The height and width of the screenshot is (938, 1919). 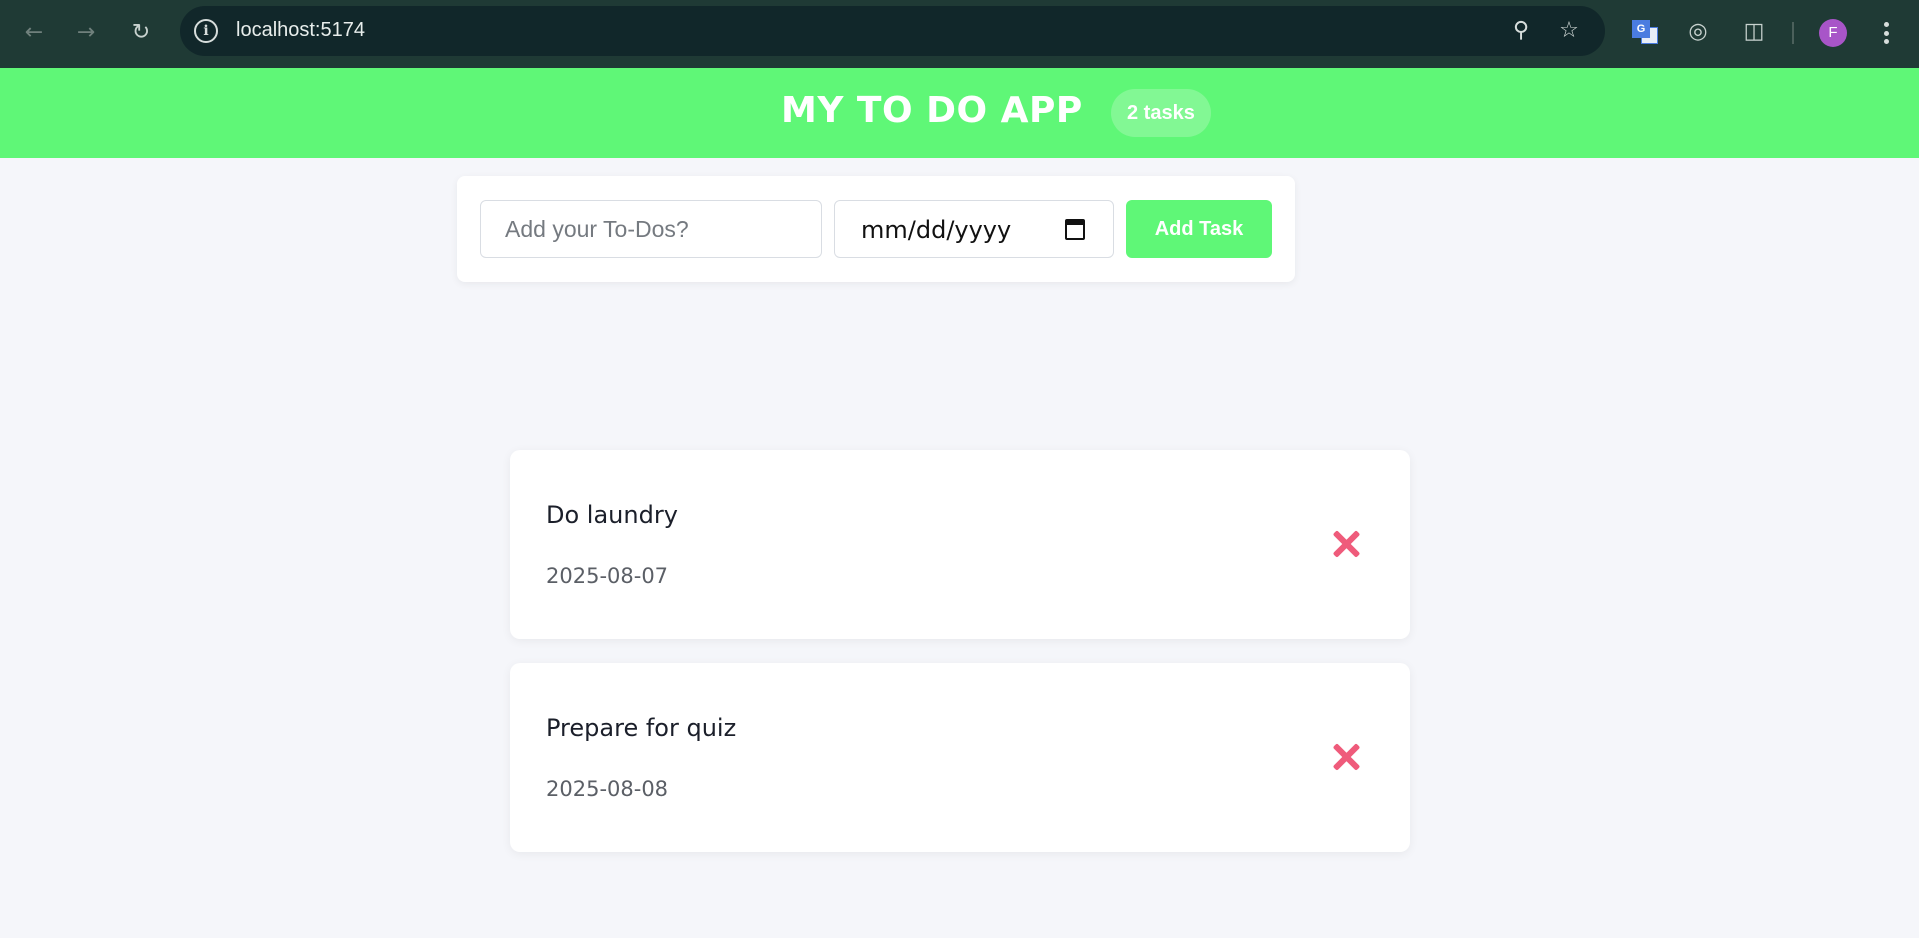 What do you see at coordinates (641, 728) in the screenshot?
I see `task-title: Prepare for quiz` at bounding box center [641, 728].